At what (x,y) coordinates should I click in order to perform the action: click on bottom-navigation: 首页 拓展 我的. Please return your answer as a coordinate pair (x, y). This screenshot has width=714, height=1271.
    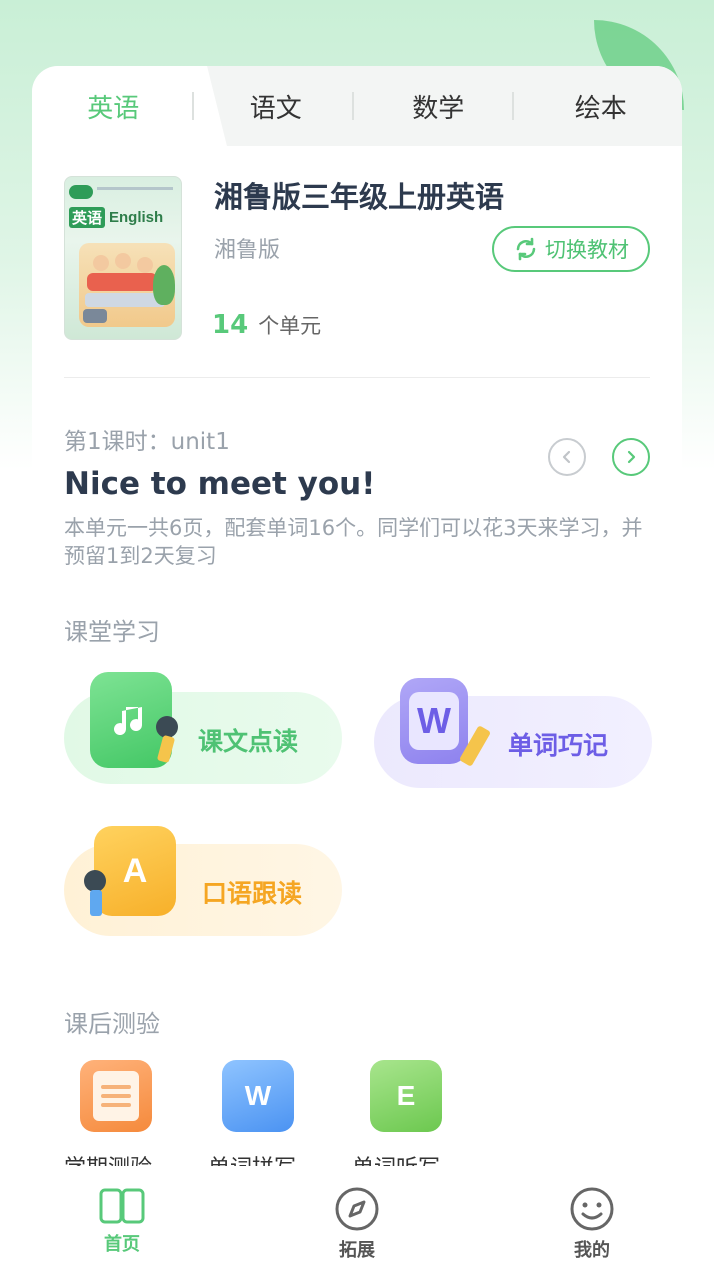
    Looking at the image, I should click on (357, 1218).